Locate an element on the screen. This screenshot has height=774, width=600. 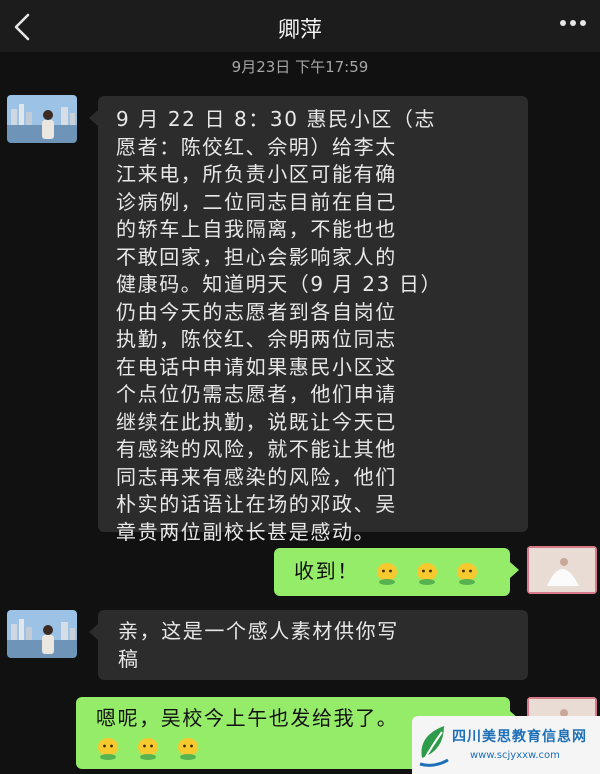
message-line: 江来电，所负责小区可能有确 is located at coordinates (256, 174).